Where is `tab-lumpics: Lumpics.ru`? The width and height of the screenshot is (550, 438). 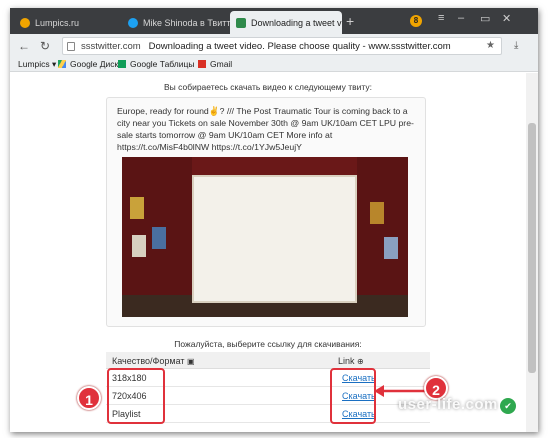 tab-lumpics: Lumpics.ru is located at coordinates (68, 22).